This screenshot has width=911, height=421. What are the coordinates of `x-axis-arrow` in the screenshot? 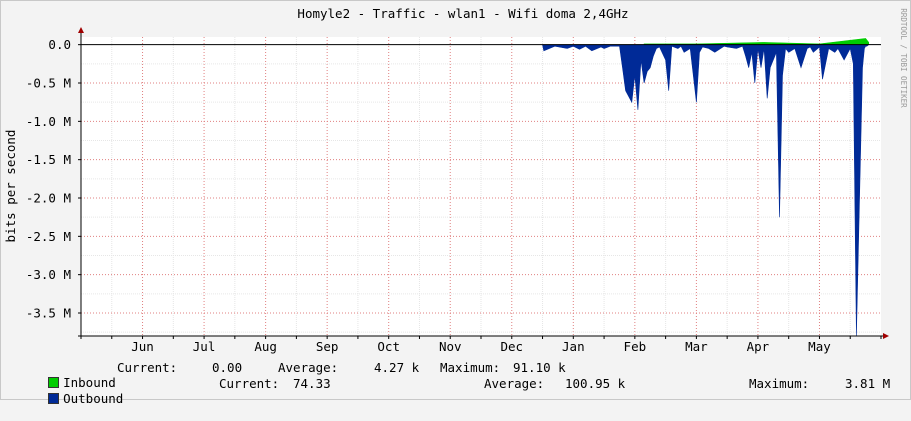 It's located at (886, 336).